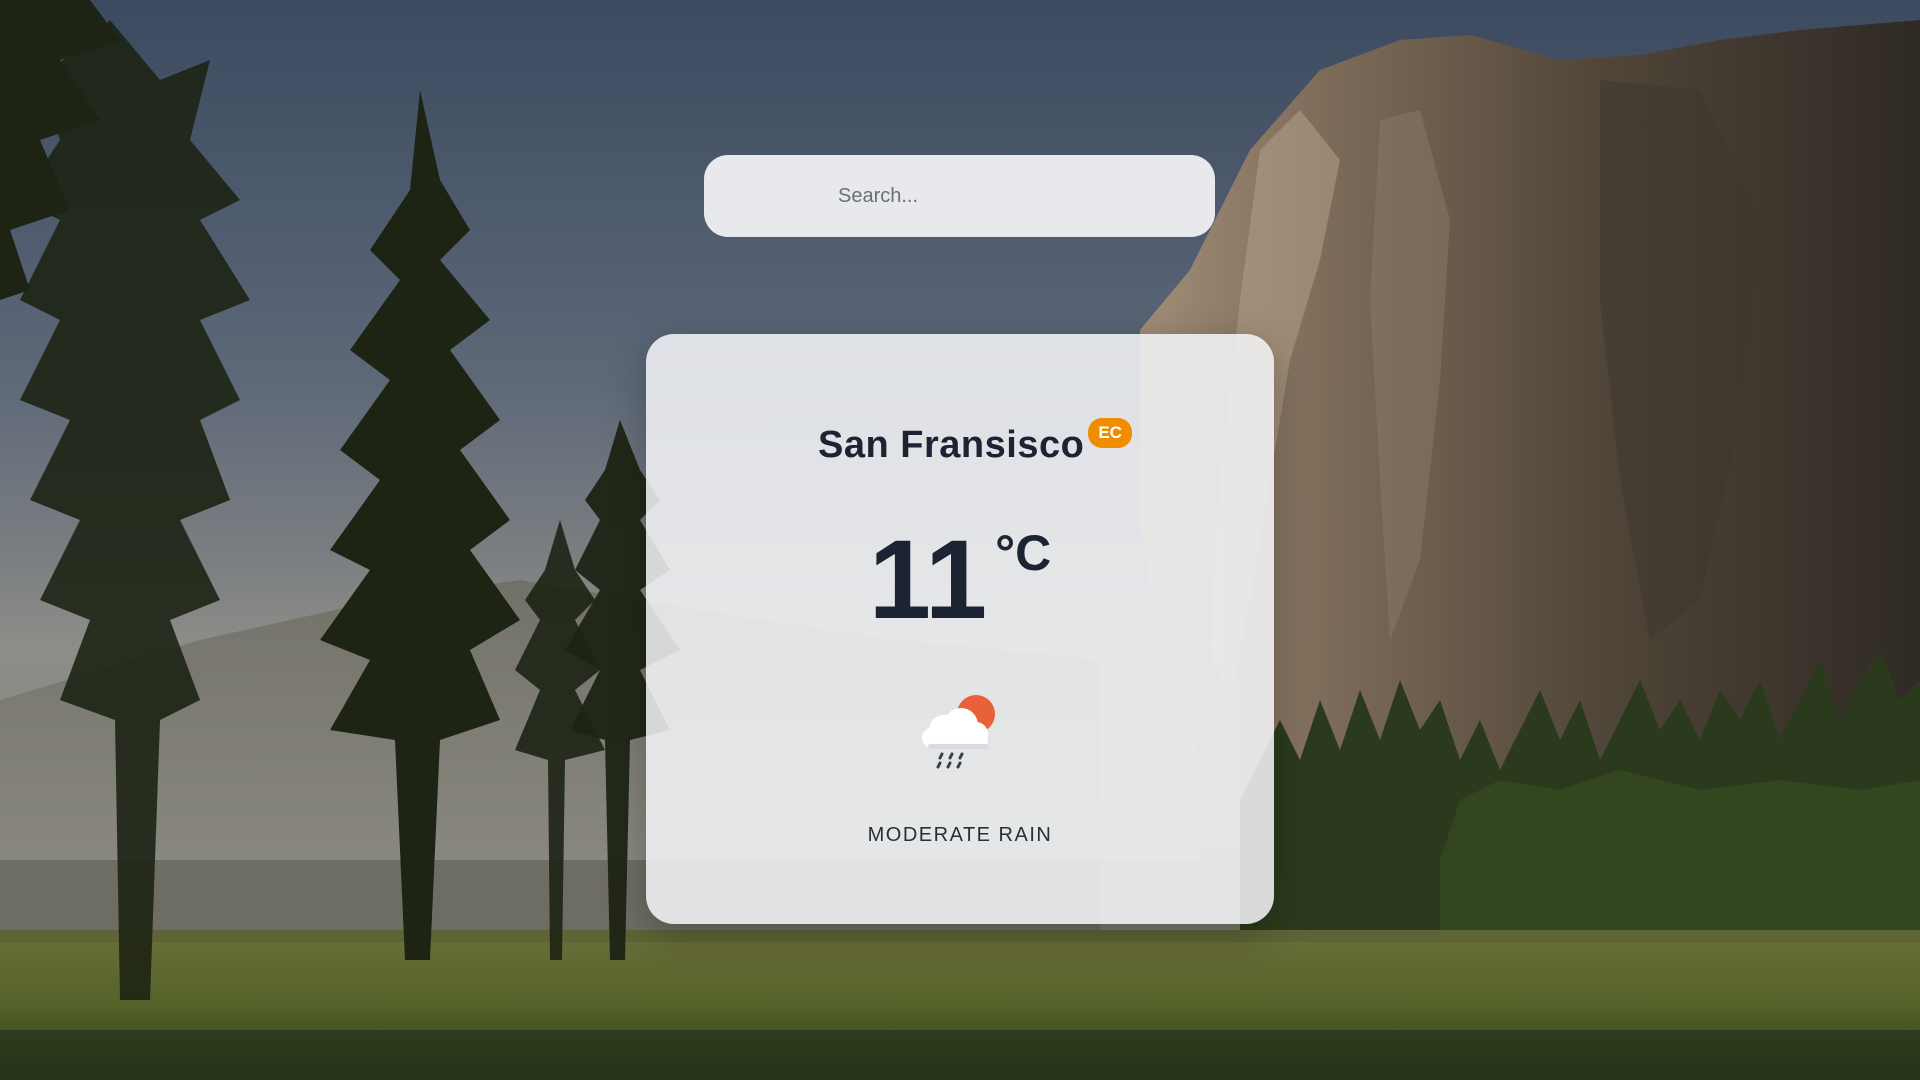 Image resolution: width=1920 pixels, height=1080 pixels. I want to click on search-input, so click(1008, 196).